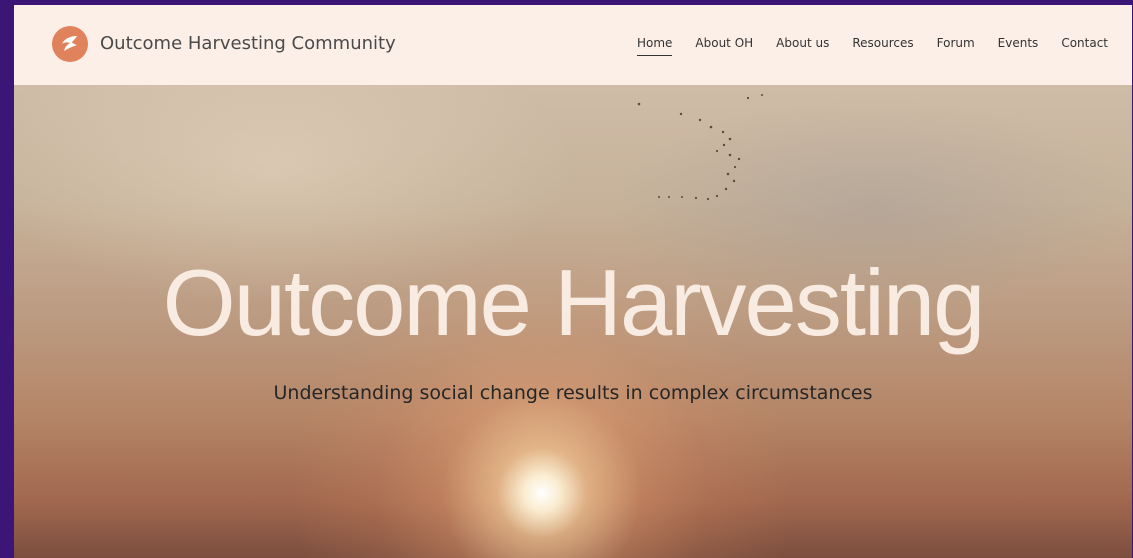 This screenshot has width=1133, height=558. Describe the element at coordinates (1018, 43) in the screenshot. I see `nav-events: Events` at that location.